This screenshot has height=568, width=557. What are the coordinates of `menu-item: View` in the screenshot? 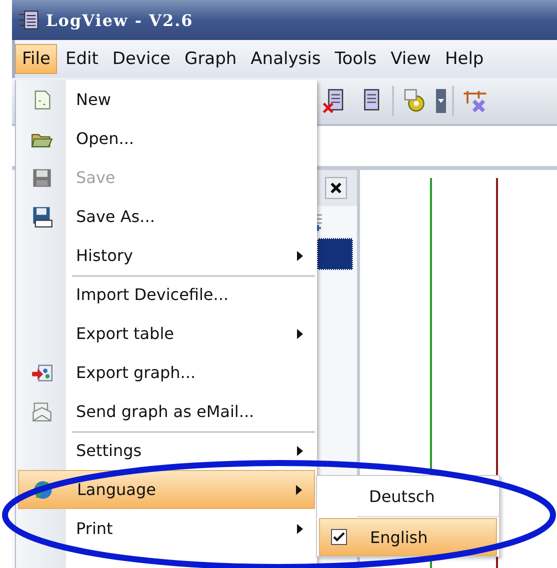 It's located at (410, 59).